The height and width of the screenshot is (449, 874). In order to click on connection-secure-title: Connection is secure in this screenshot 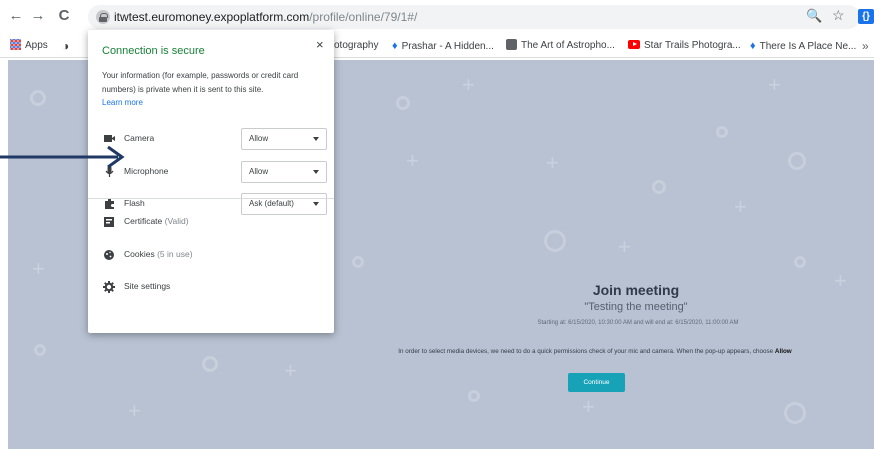, I will do `click(153, 51)`.